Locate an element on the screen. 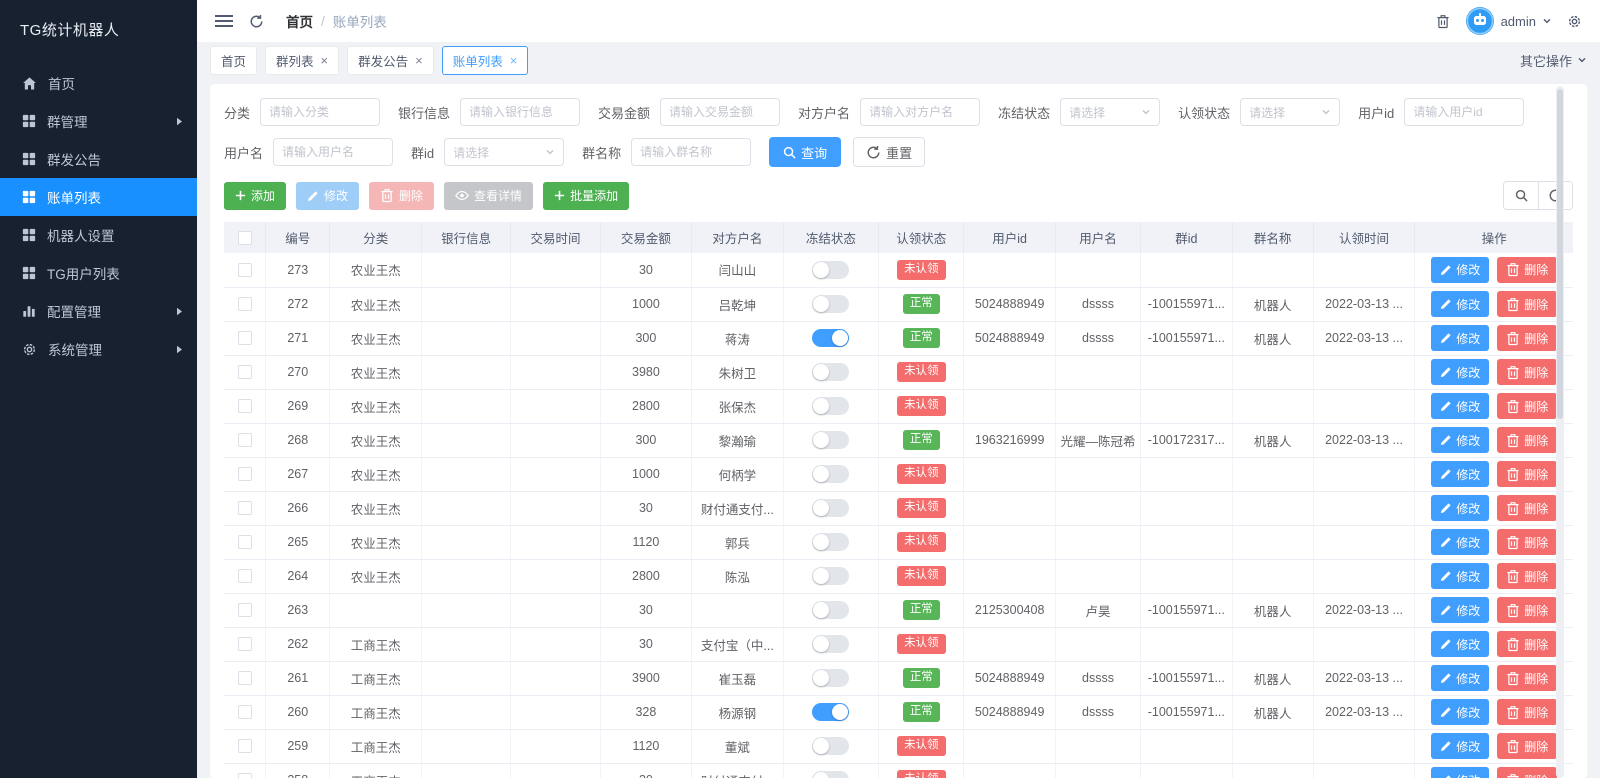 Image resolution: width=1600 pixels, height=778 pixels. sidebar-item-group-announce: 群发公告 is located at coordinates (98, 159).